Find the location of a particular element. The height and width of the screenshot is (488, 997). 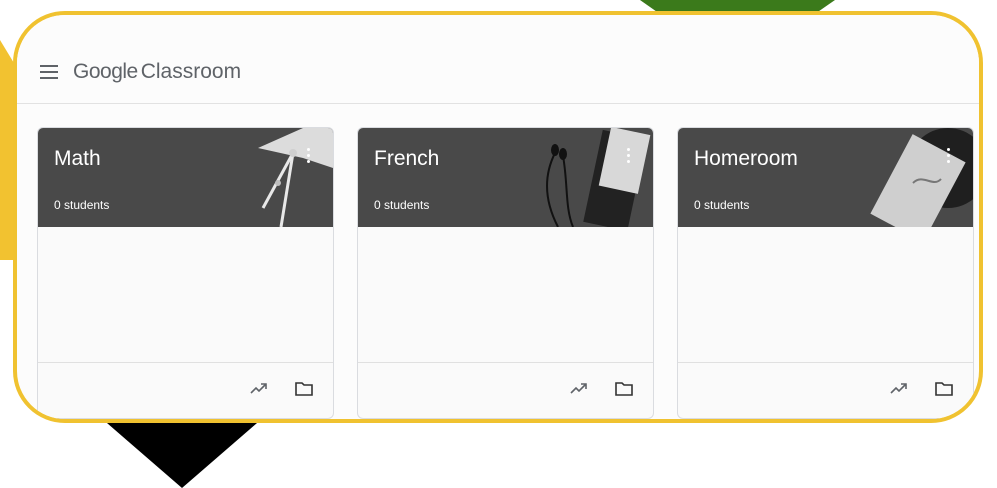

class-card-header: French 0 students is located at coordinates (505, 177).